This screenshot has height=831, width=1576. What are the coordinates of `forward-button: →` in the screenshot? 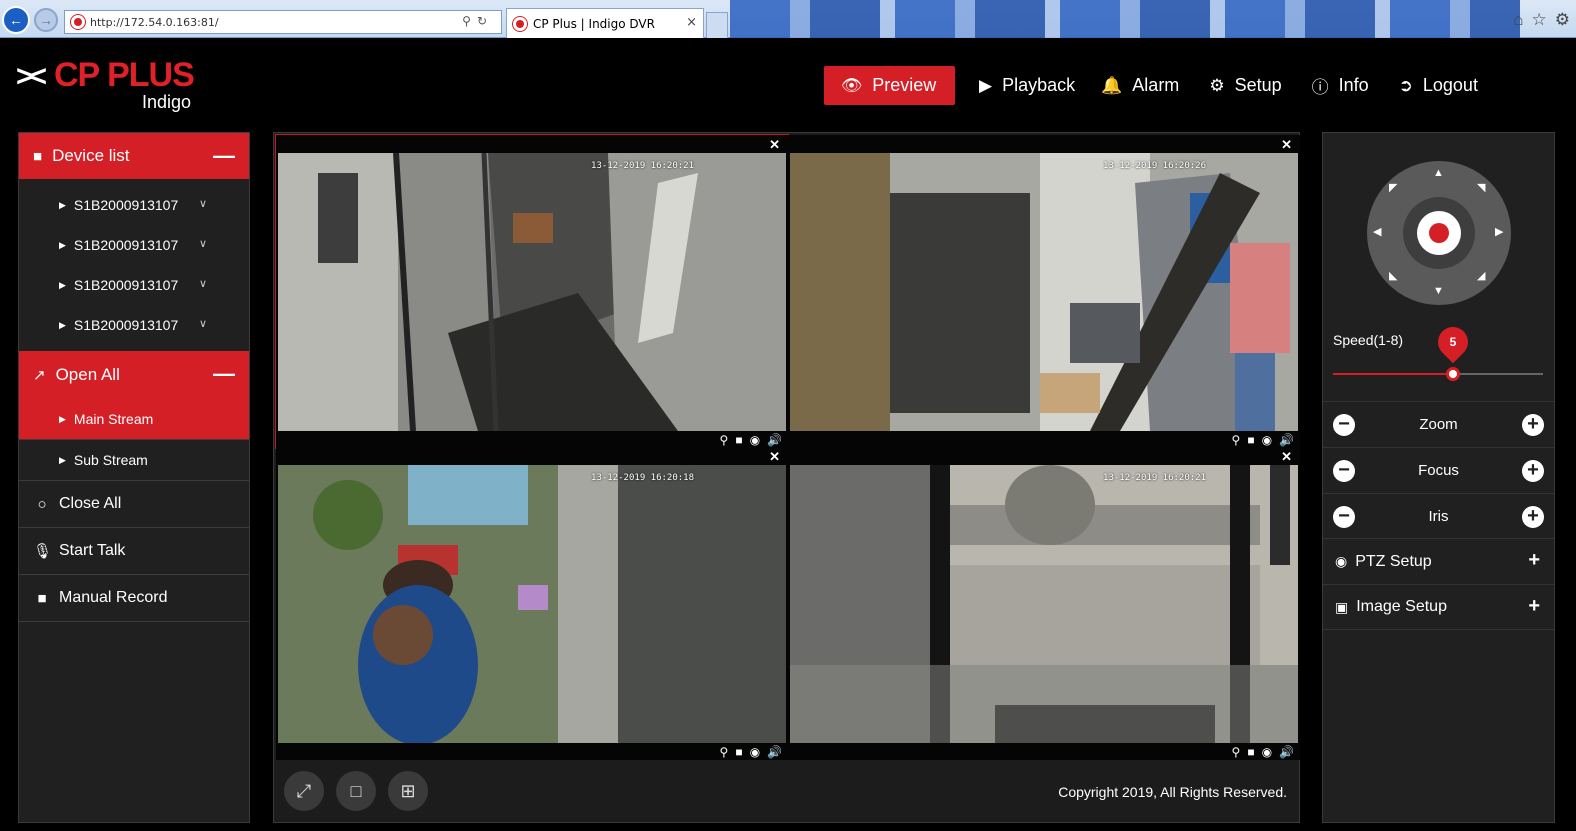 It's located at (46, 20).